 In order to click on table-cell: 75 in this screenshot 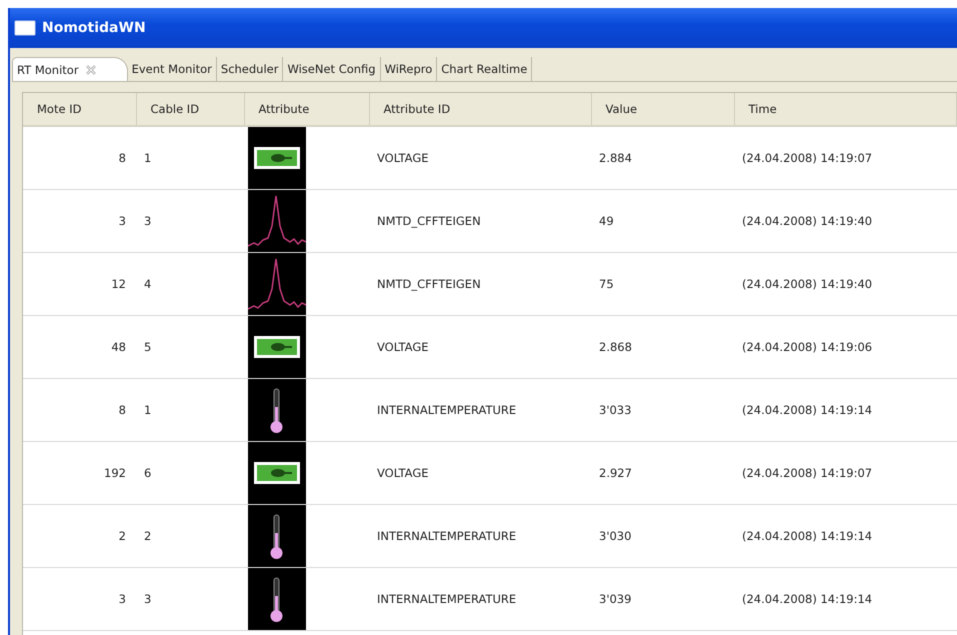, I will do `click(606, 284)`.